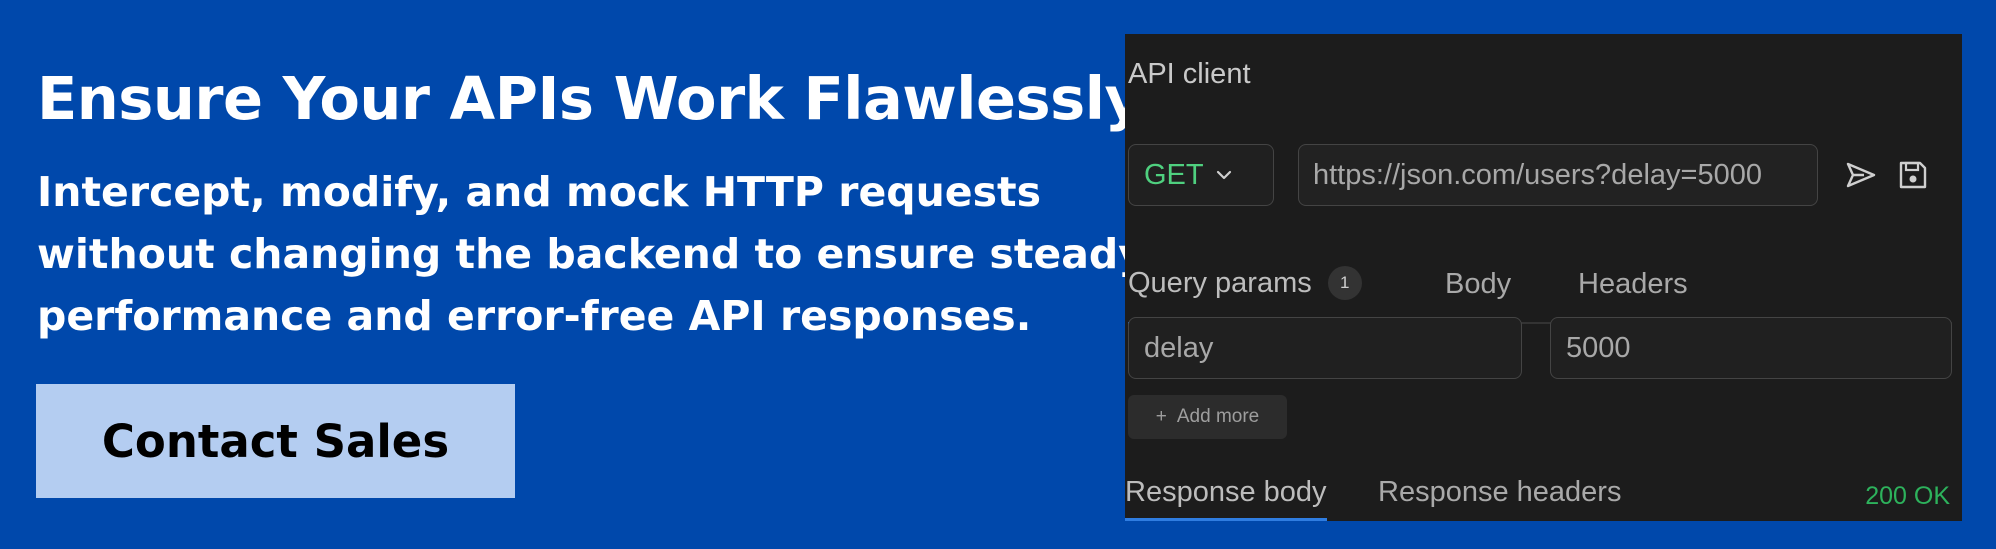 The width and height of the screenshot is (1996, 549). I want to click on tab-label: Query params, so click(1220, 282).